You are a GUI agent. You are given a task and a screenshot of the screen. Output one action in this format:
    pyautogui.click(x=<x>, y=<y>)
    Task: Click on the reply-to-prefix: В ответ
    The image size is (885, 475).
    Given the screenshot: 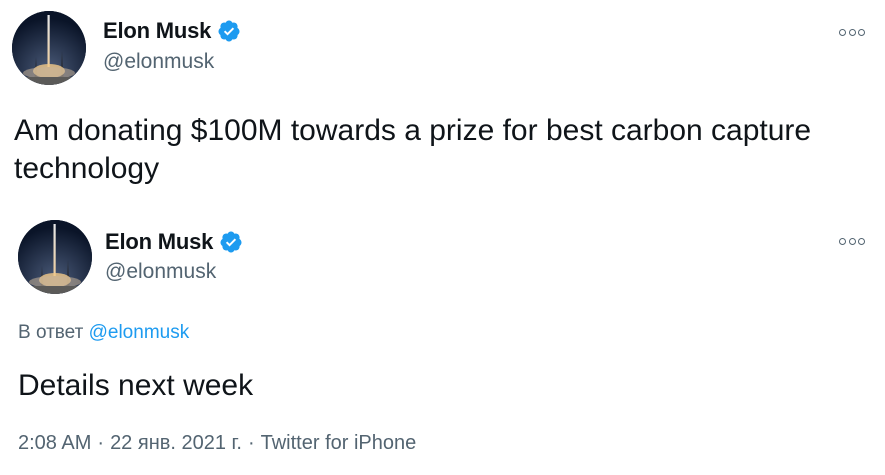 What is the action you would take?
    pyautogui.click(x=51, y=332)
    